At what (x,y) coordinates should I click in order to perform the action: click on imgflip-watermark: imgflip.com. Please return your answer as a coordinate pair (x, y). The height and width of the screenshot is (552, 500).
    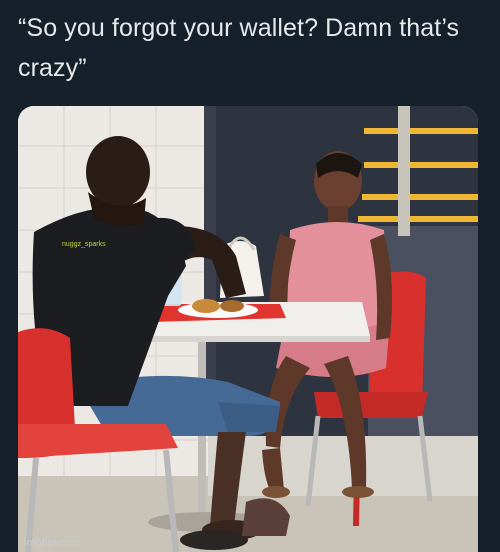
    Looking at the image, I should click on (52, 543).